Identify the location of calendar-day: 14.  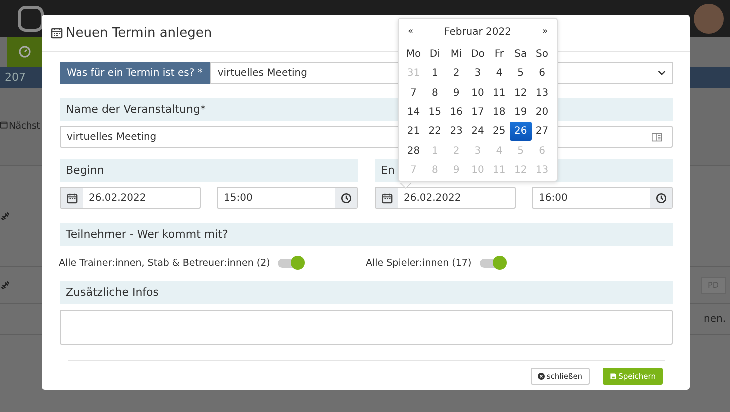
(413, 112).